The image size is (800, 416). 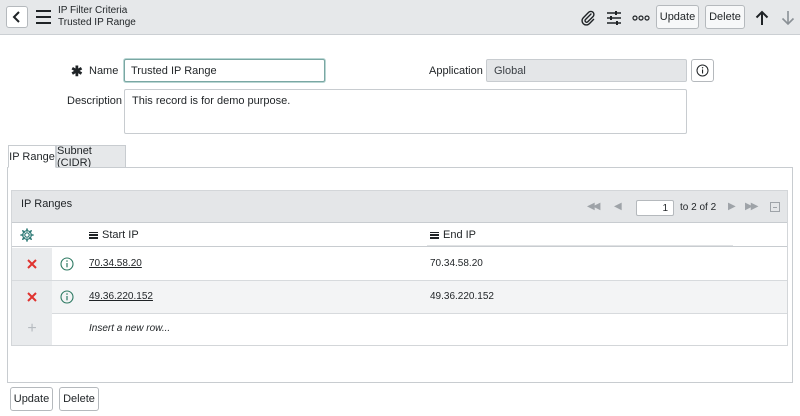 What do you see at coordinates (456, 263) in the screenshot?
I see `end-ip-value: 70.34.58.20` at bounding box center [456, 263].